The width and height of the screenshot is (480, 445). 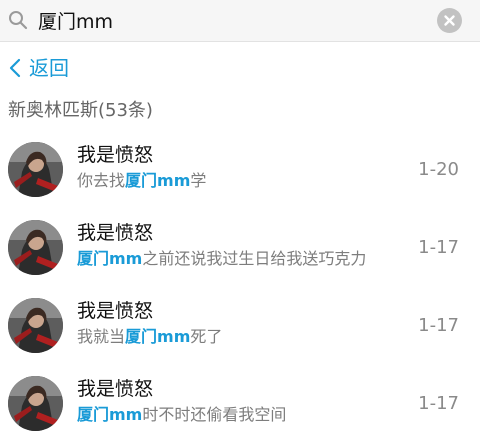 I want to click on search-bar, so click(x=240, y=21).